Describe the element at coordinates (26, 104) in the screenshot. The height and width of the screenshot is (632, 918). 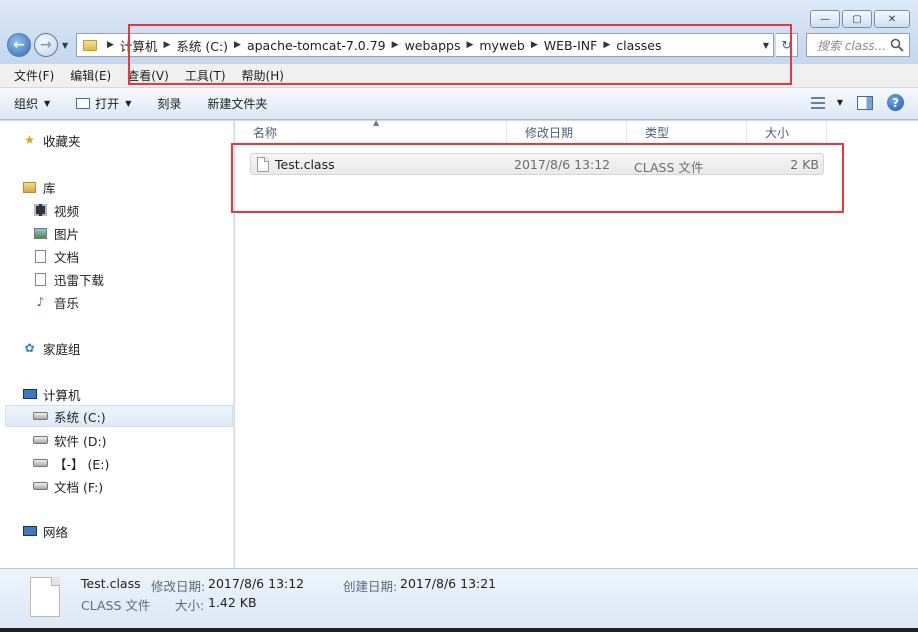
I see `organize-label: 组织` at that location.